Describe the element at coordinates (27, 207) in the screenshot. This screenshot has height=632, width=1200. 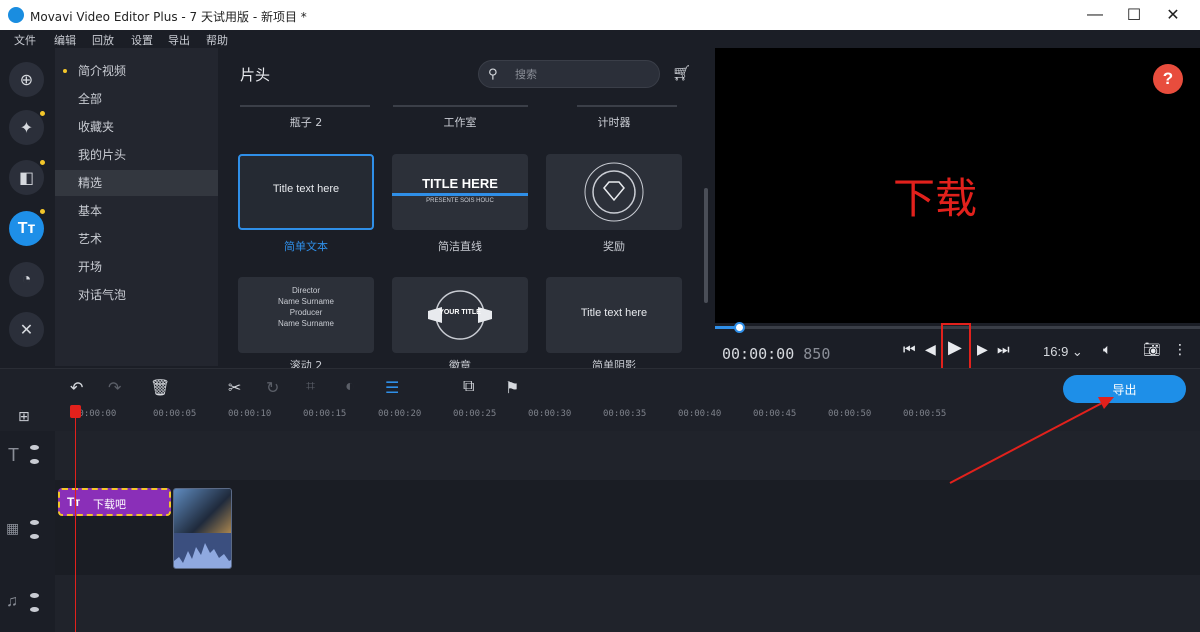
I see `tool-rail: ⊕ ✦ ◧ Tт ◔ ✕` at that location.